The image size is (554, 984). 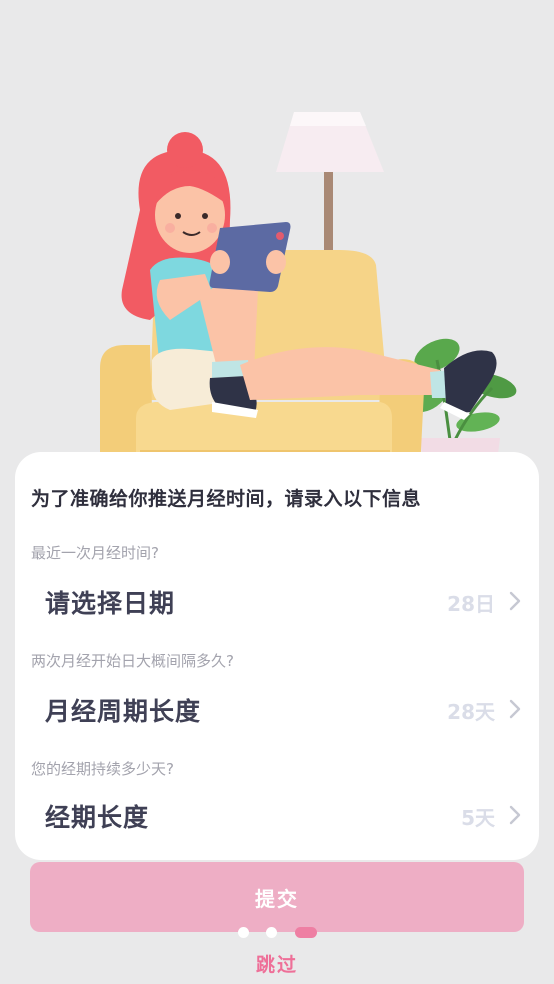 I want to click on submit-button: 提交, so click(x=277, y=897).